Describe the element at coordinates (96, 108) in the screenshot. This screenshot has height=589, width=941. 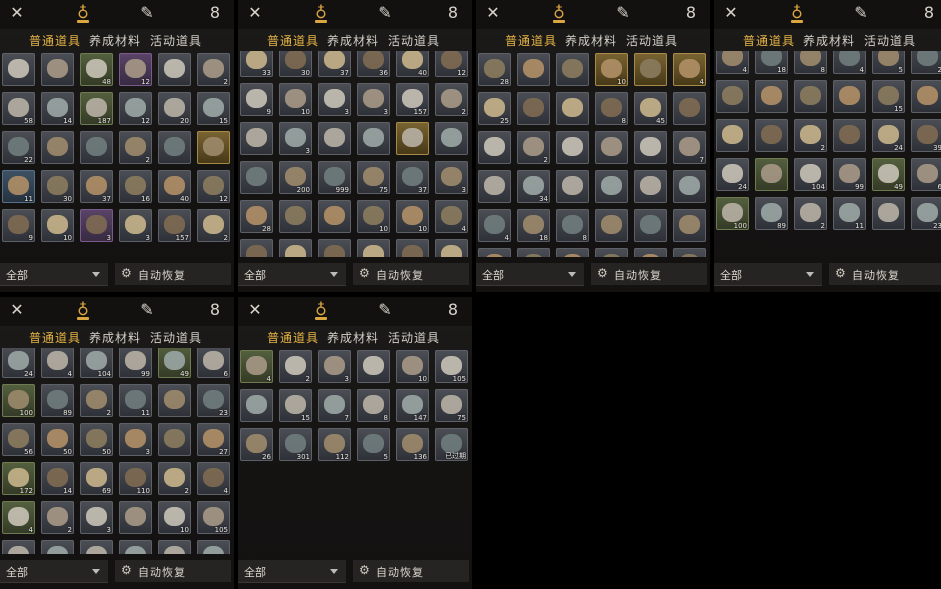
I see `item-slot: 187` at that location.